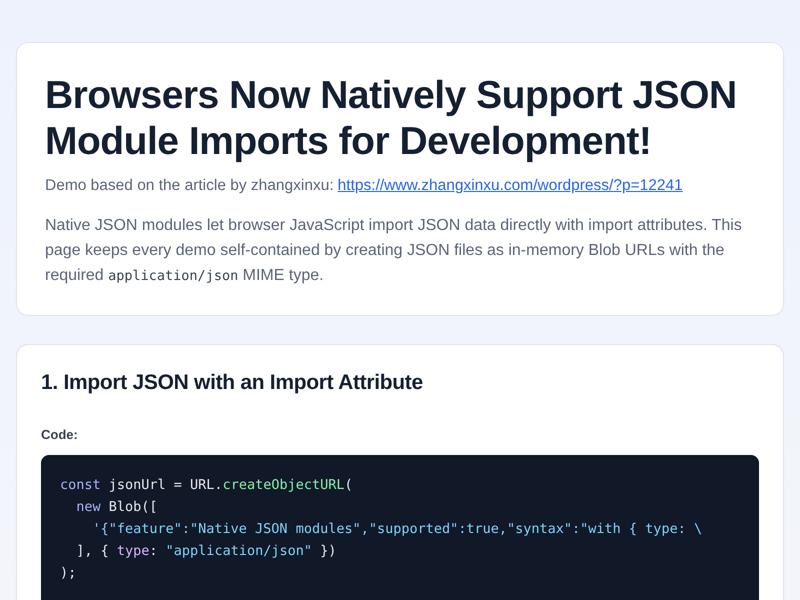 Image resolution: width=800 pixels, height=600 pixels. What do you see at coordinates (394, 251) in the screenshot?
I see `intro-paragraph: Native JSON modules let browser JavaScript import JSON data directly with import attributes. This page keeps every demo self-contained by creating JSON files as in-memory Blob URLs with the required application/json MIME type.` at bounding box center [394, 251].